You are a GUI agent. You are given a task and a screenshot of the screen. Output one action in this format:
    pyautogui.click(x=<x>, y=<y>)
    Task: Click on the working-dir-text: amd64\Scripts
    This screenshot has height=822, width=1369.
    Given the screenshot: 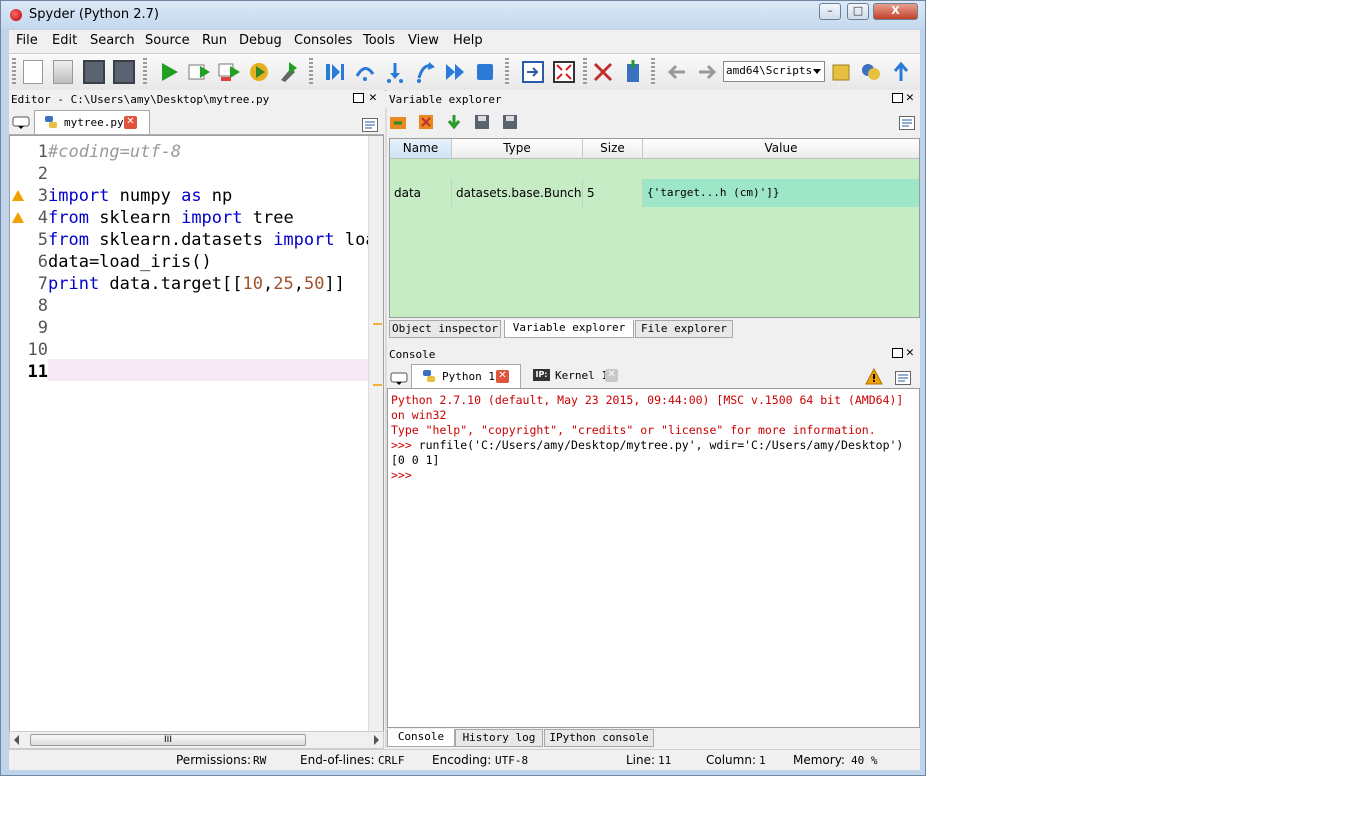 What is the action you would take?
    pyautogui.click(x=769, y=70)
    